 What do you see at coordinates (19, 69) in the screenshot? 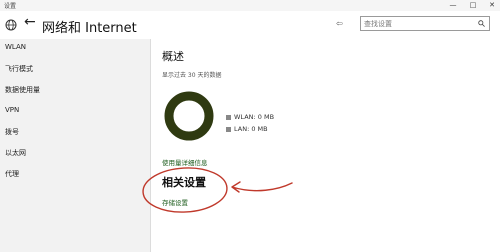
I see `sidebar-item-airplane-mode: 飞行模式` at bounding box center [19, 69].